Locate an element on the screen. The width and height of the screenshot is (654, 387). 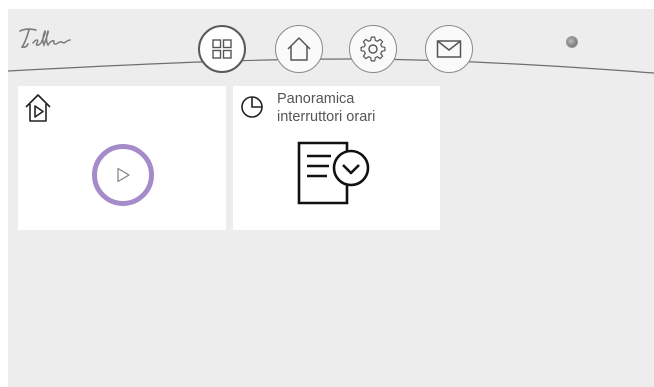
pie-clock-icon is located at coordinates (252, 107).